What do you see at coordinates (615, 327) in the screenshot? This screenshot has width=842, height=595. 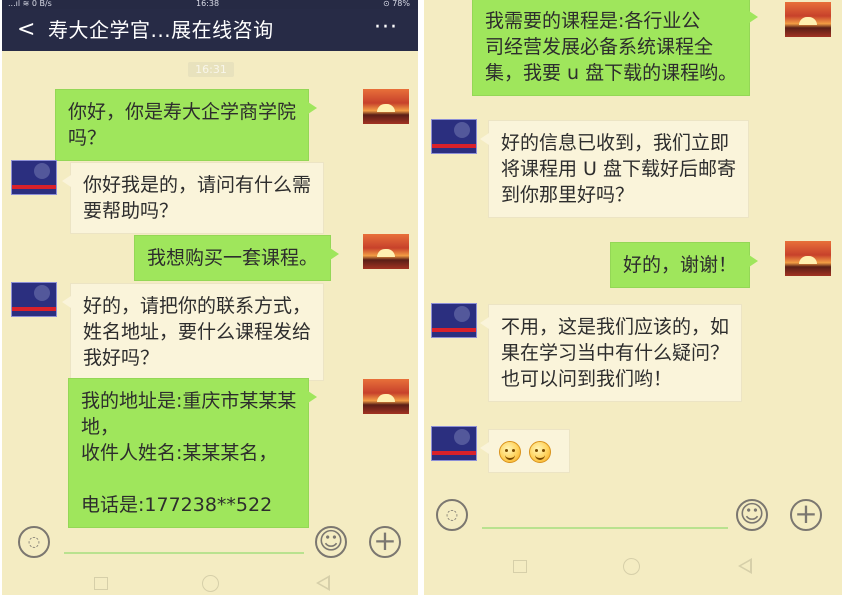 I see `message-line: 不用，这是我们应该的，如` at bounding box center [615, 327].